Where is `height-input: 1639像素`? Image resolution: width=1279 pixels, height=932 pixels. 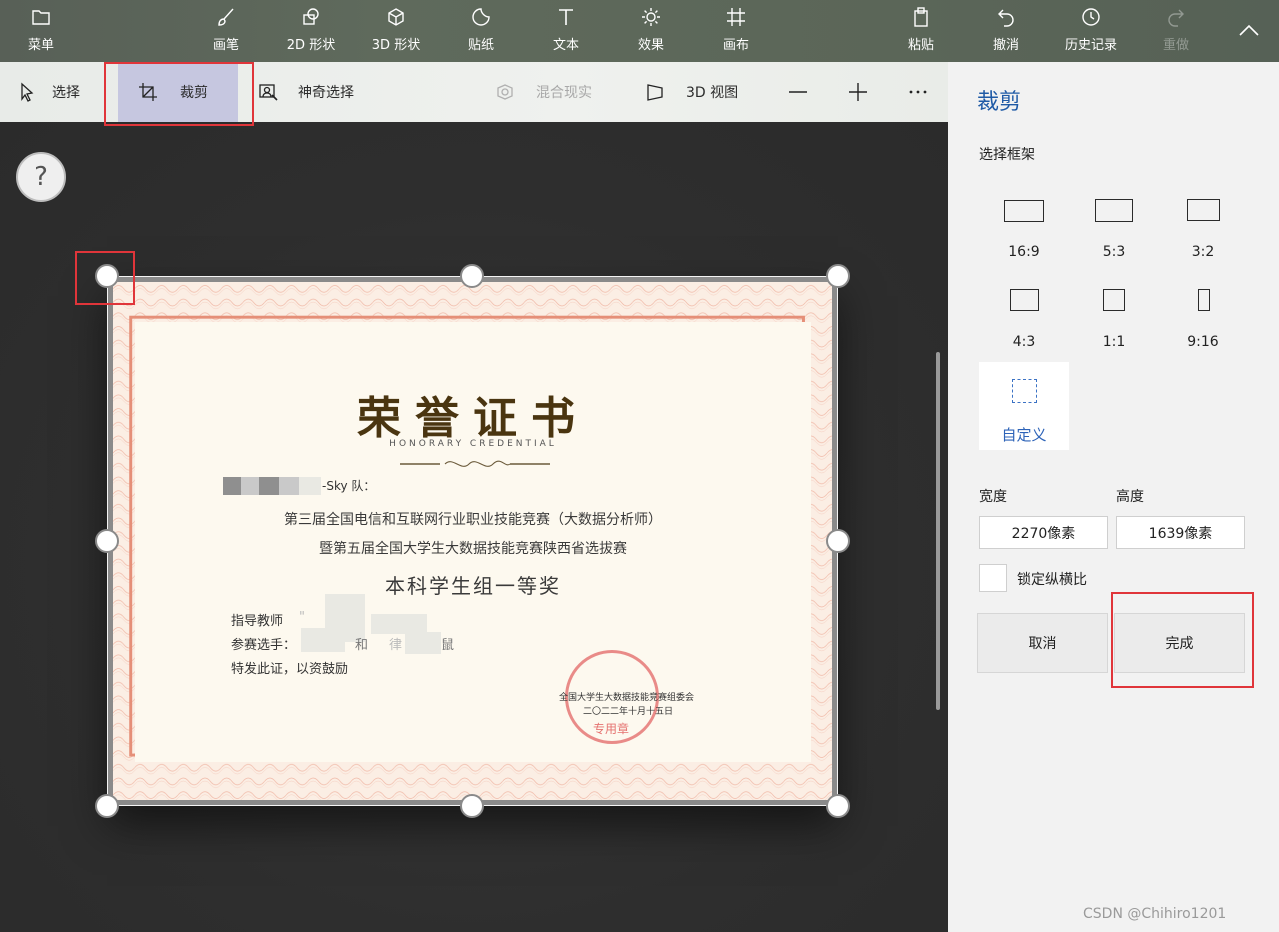
height-input: 1639像素 is located at coordinates (1180, 532).